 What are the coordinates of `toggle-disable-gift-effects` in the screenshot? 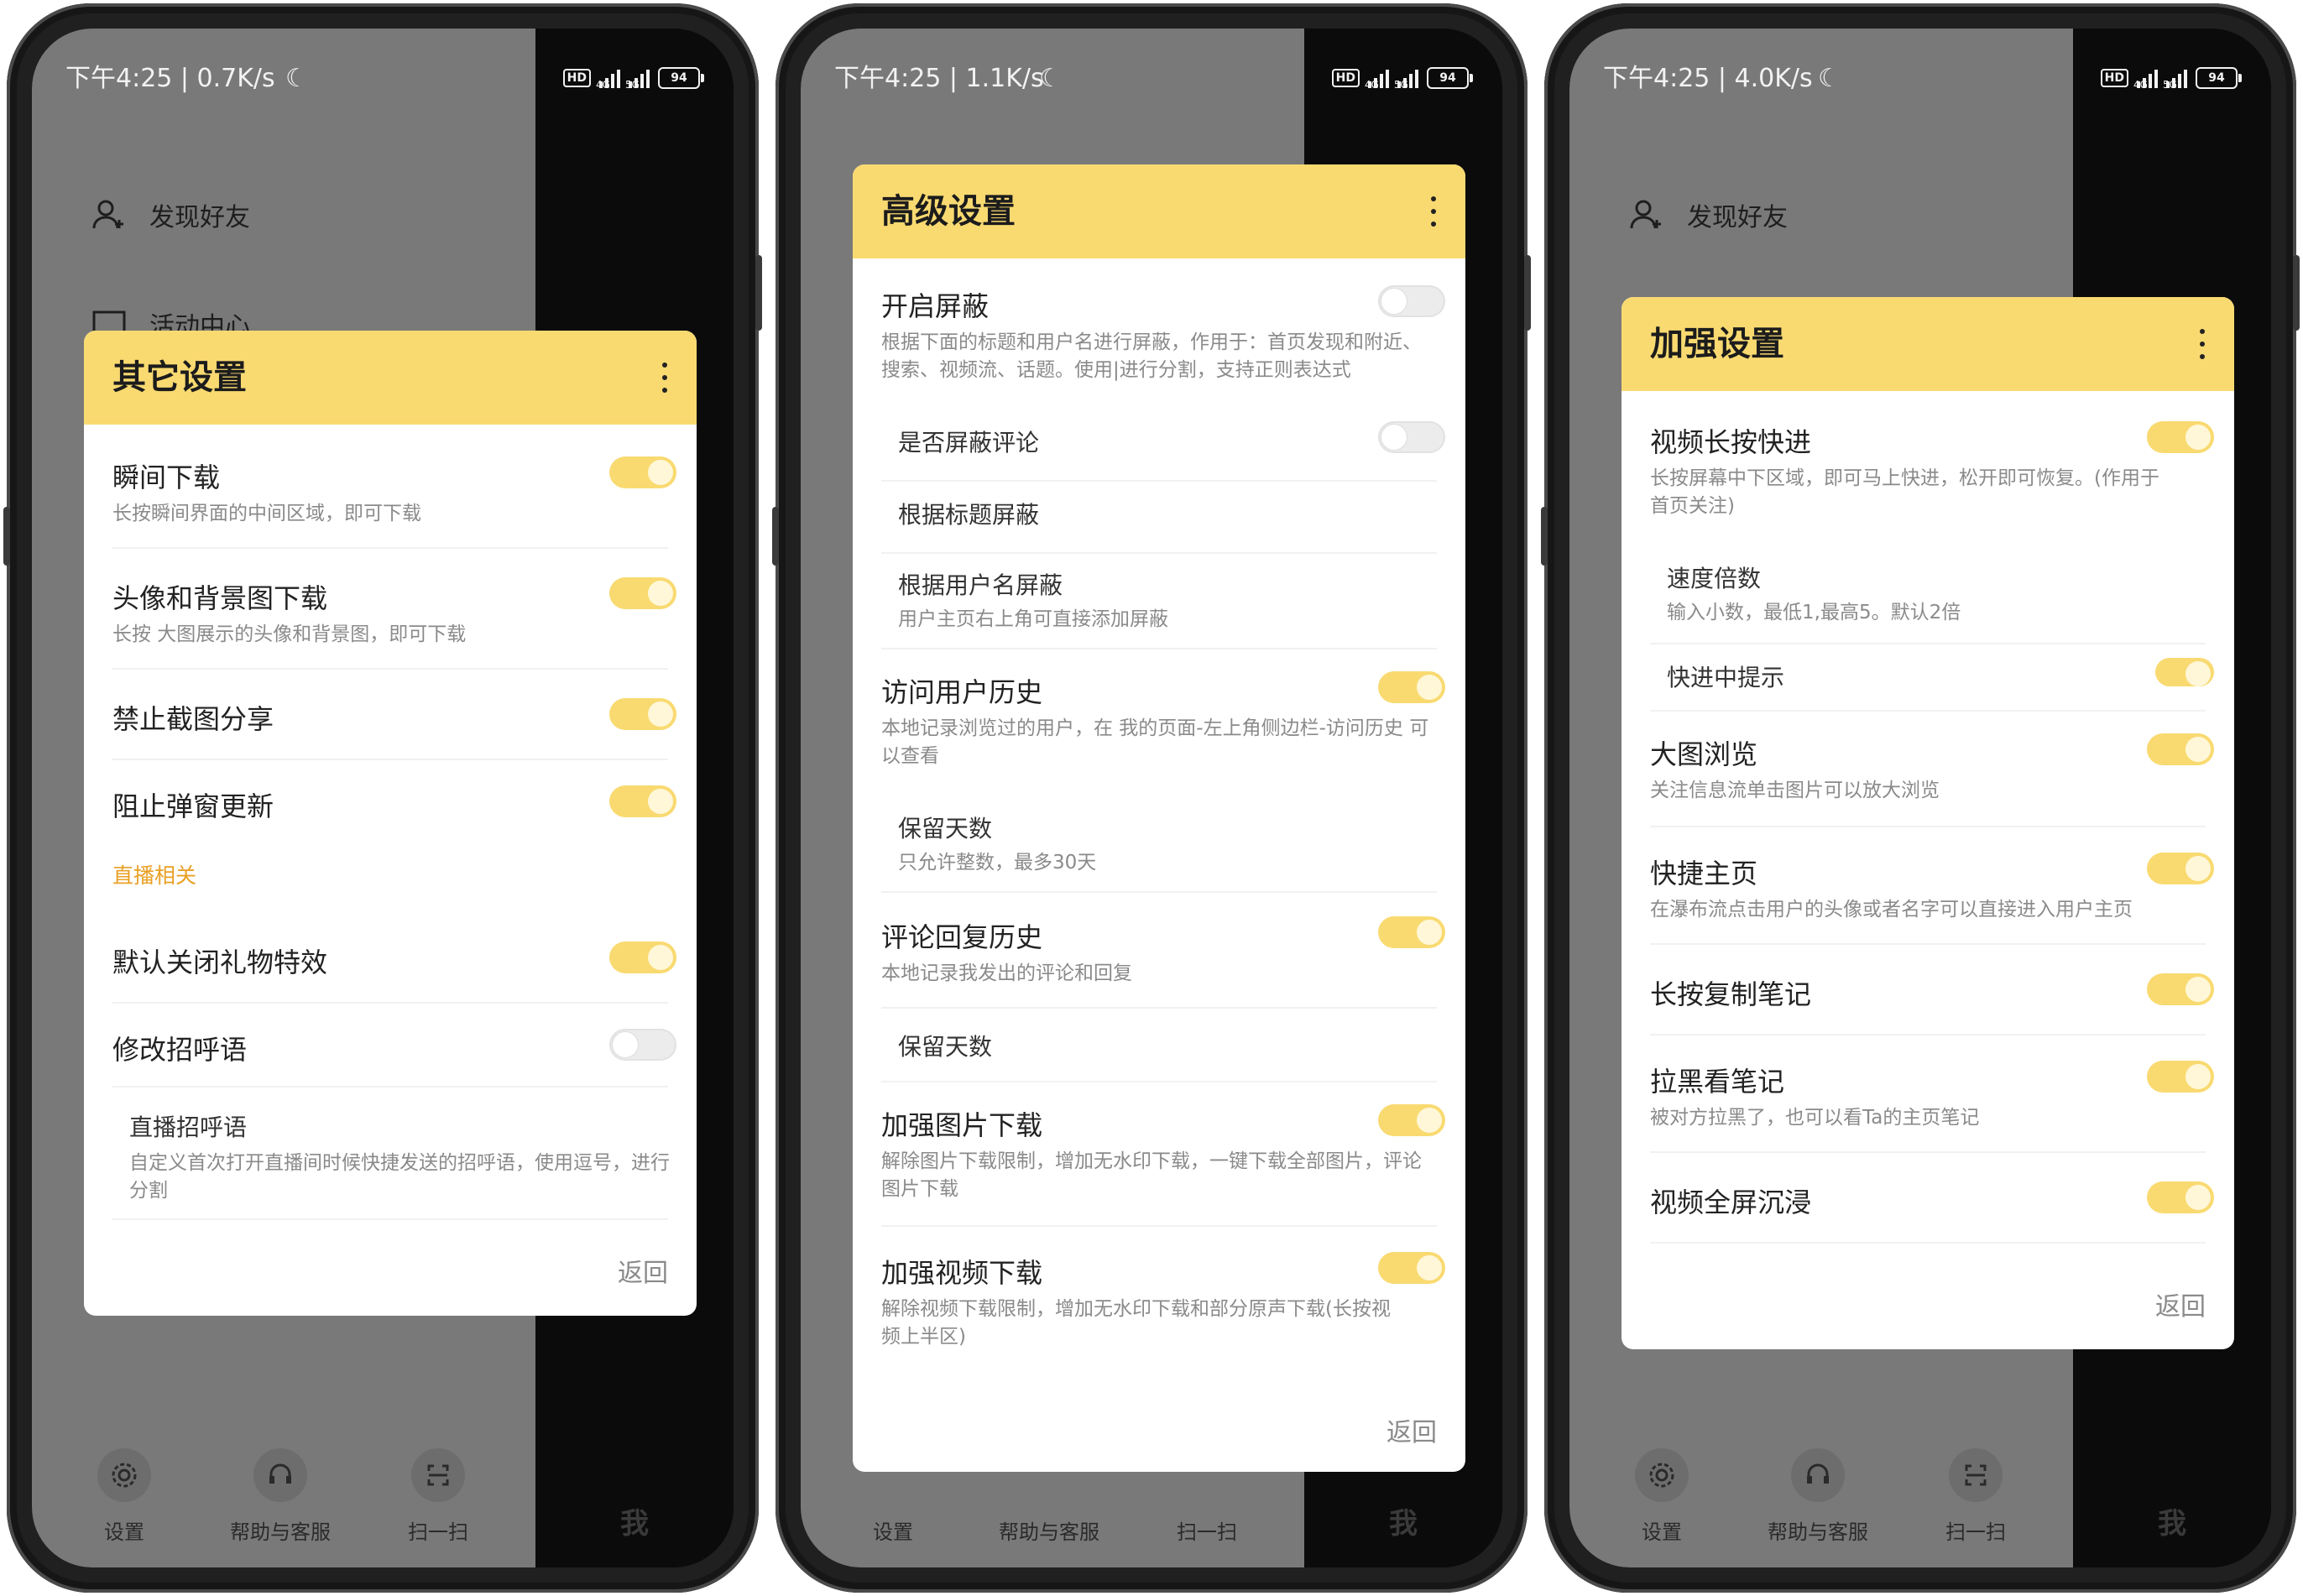 It's located at (642, 957).